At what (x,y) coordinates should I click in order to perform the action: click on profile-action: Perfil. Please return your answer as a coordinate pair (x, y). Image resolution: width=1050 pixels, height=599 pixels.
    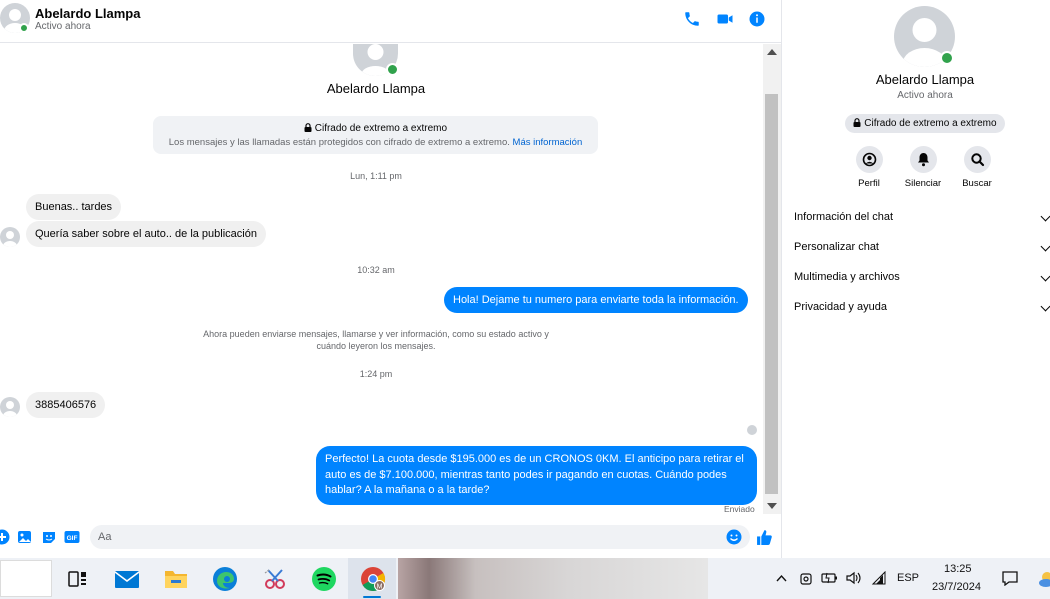
    Looking at the image, I should click on (869, 167).